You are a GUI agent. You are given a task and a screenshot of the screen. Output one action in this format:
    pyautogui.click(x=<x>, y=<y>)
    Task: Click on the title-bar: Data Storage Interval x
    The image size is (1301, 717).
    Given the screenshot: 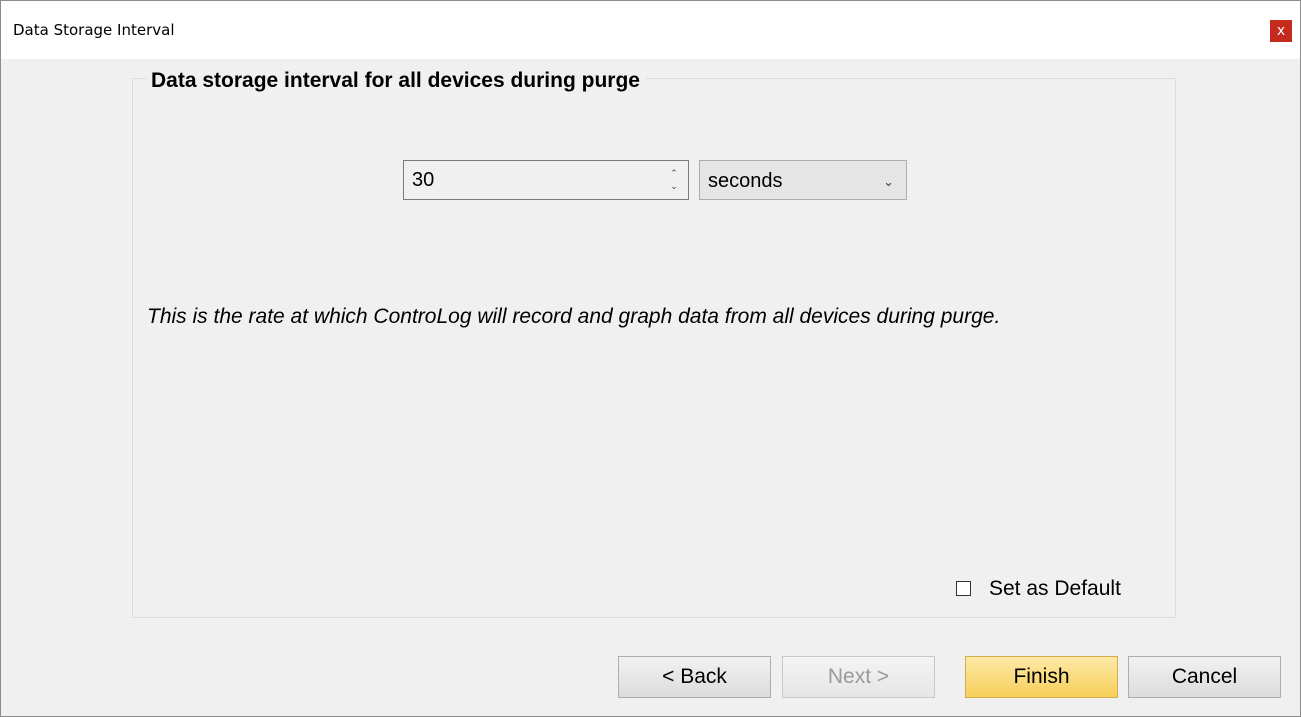 What is the action you would take?
    pyautogui.click(x=650, y=30)
    